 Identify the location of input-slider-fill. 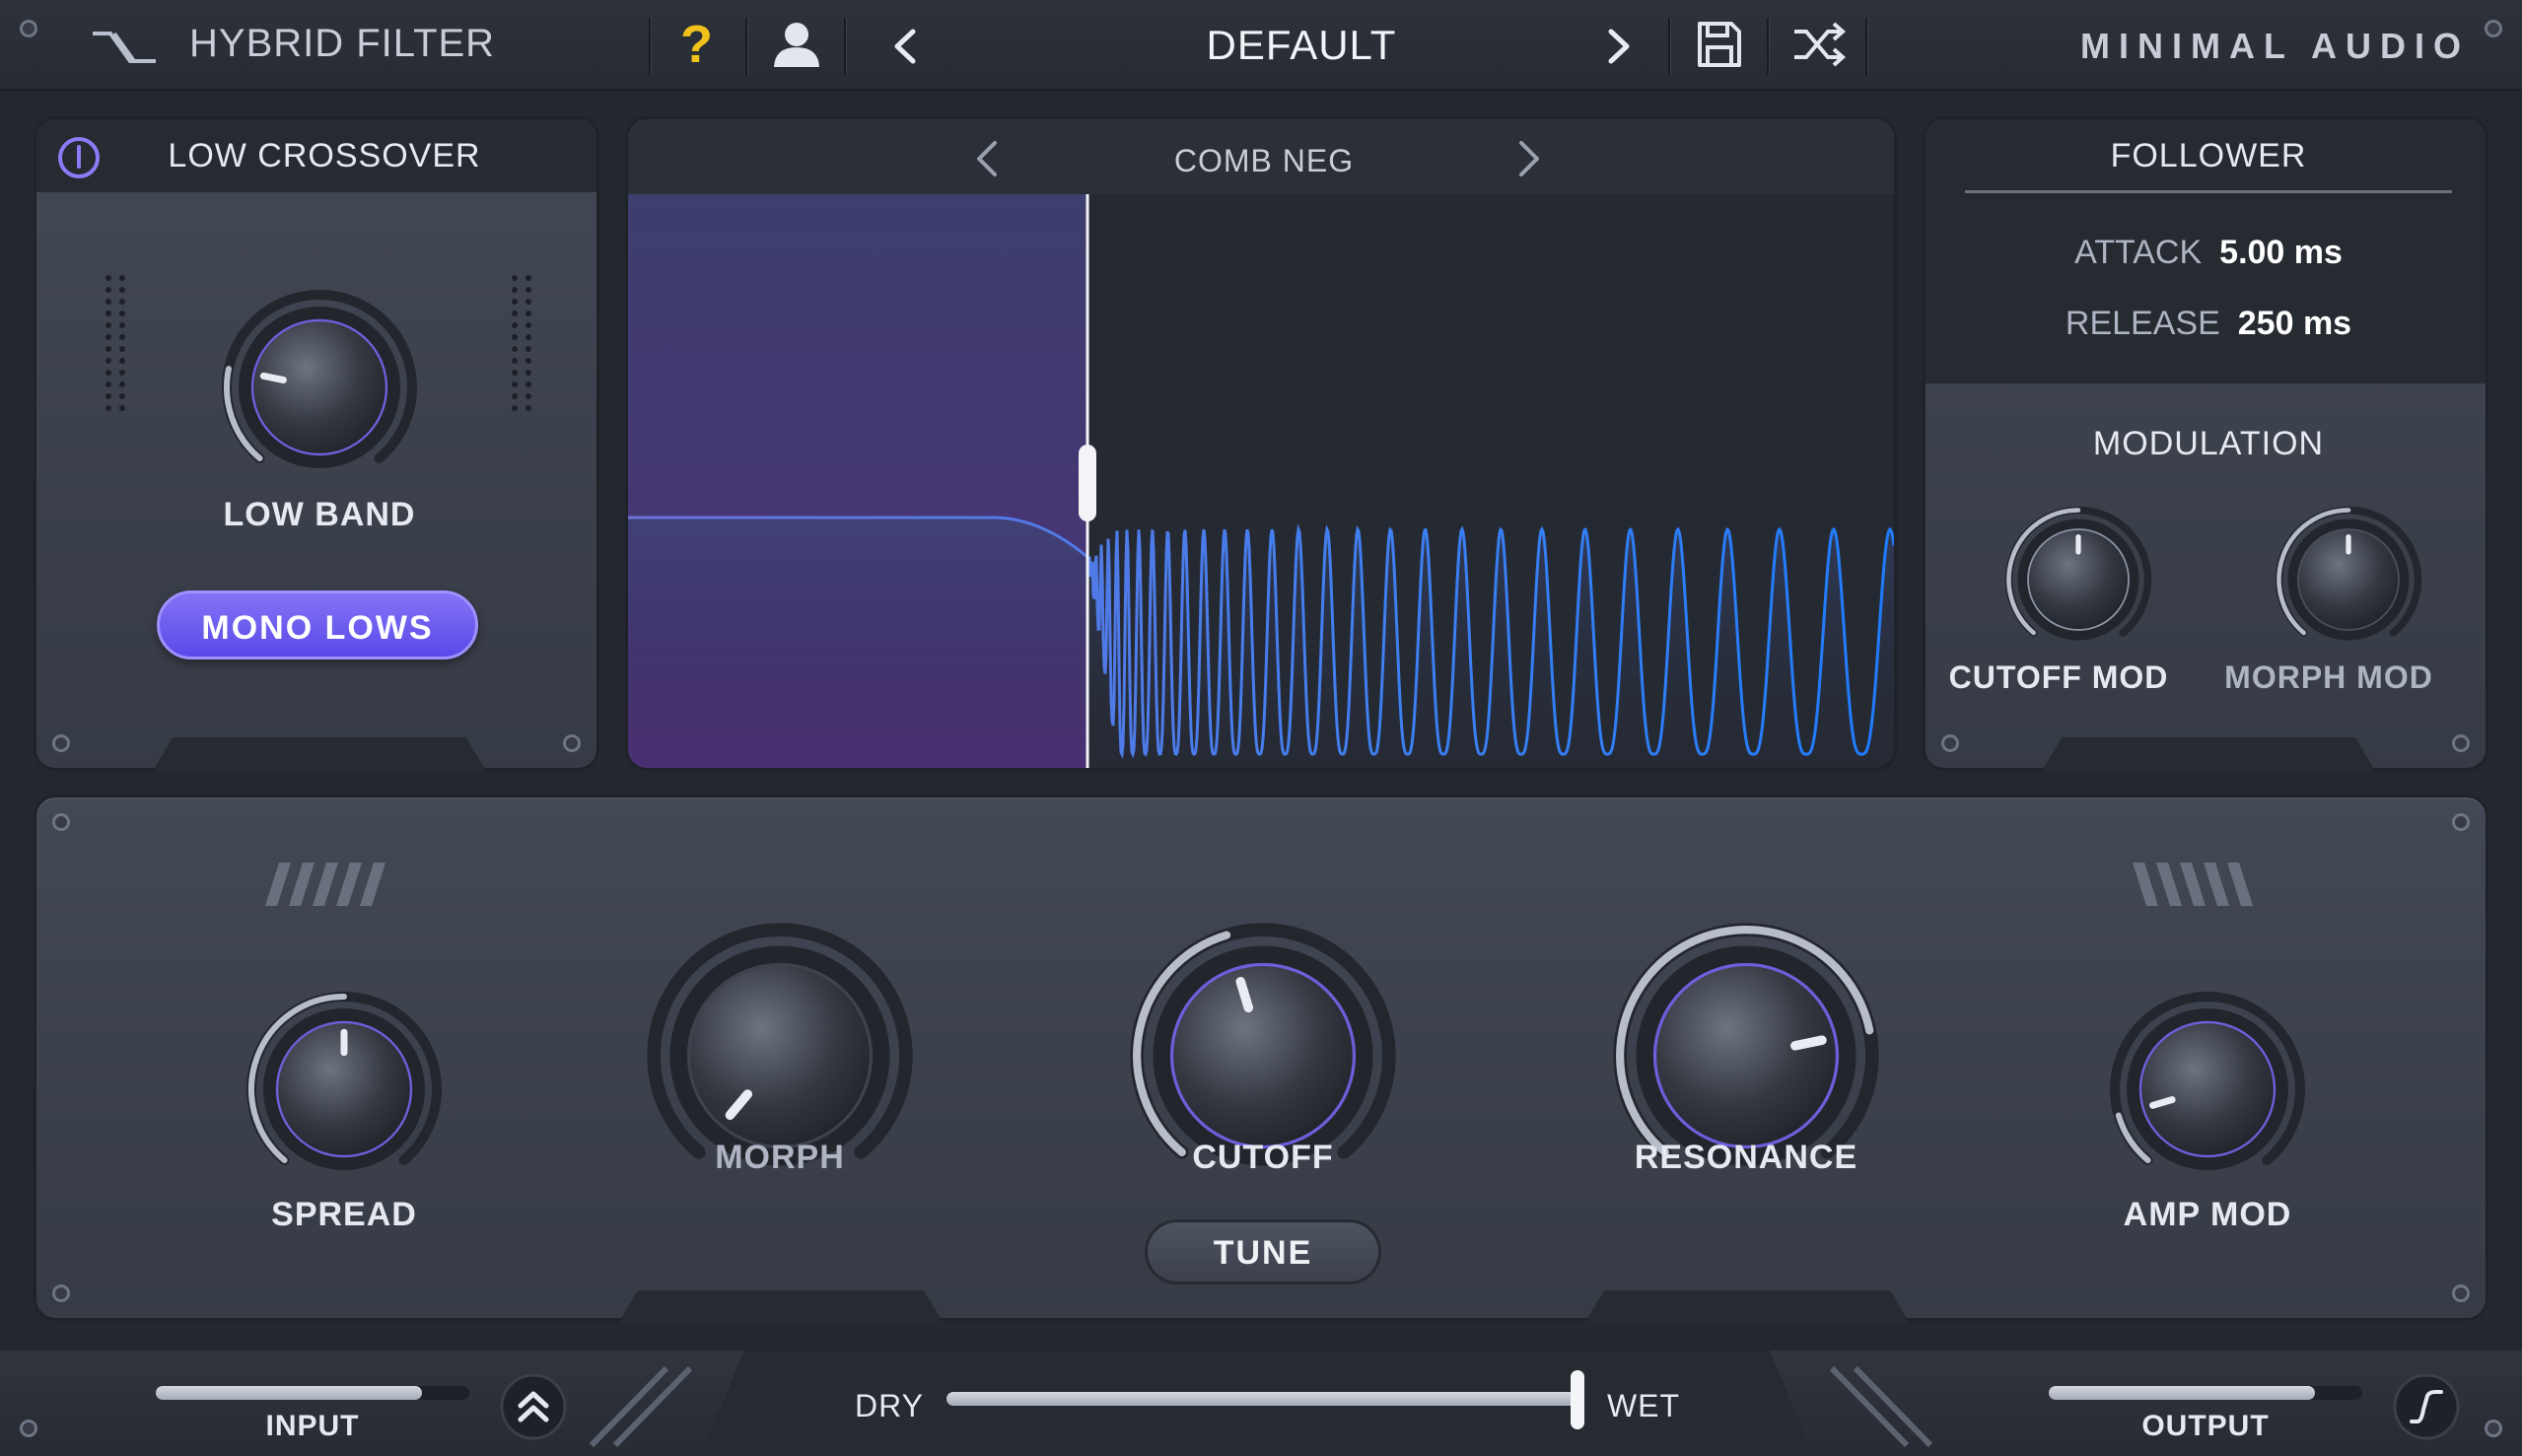
(289, 1393).